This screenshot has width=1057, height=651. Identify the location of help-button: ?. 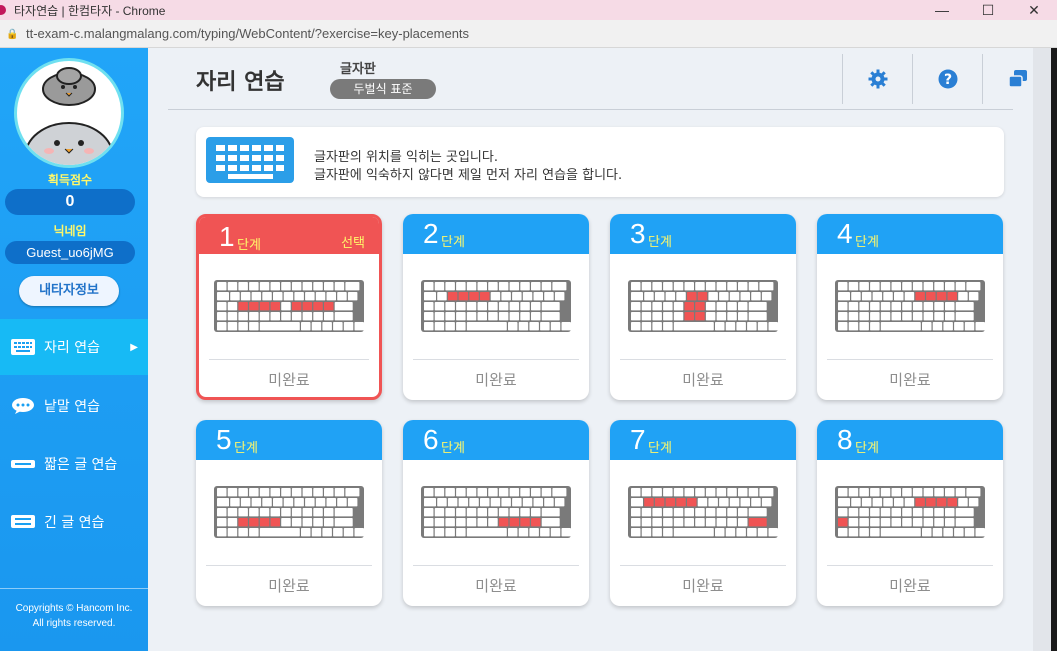
(947, 79).